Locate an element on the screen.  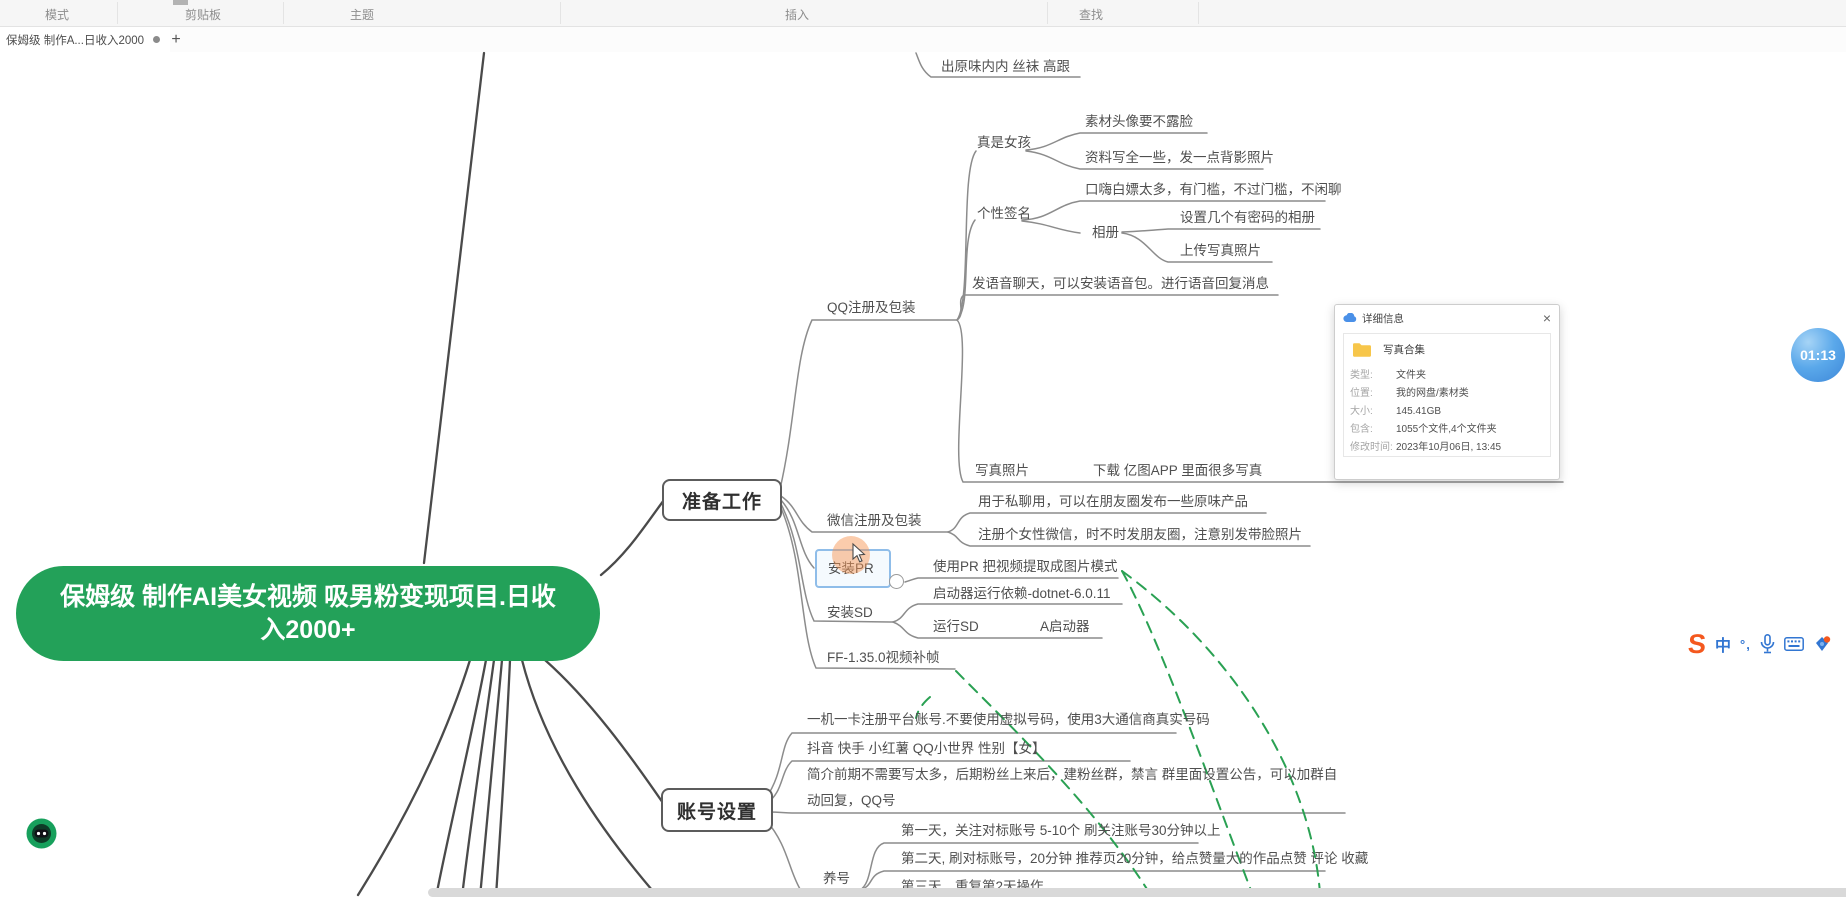
folder-icon is located at coordinates (1362, 350).